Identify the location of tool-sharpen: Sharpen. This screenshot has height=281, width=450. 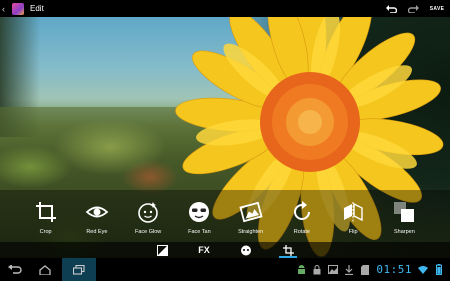
(404, 212).